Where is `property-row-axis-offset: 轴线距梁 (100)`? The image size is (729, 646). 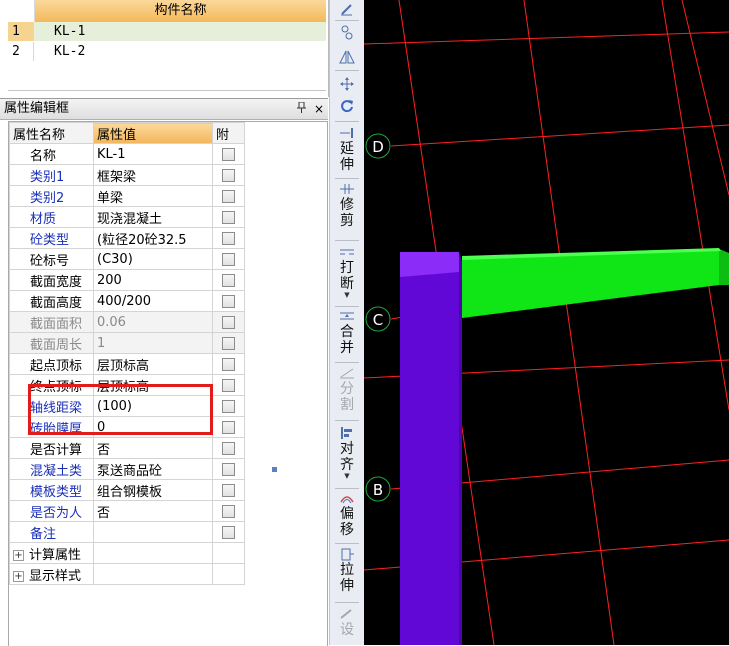
property-row-axis-offset: 轴线距梁 (100) is located at coordinates (127, 406).